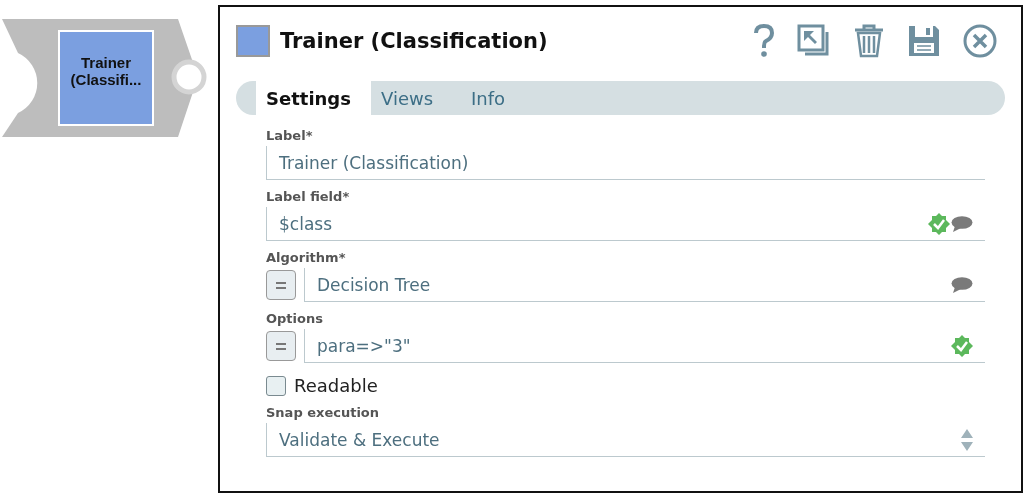  Describe the element at coordinates (625, 224) in the screenshot. I see `input-field: $class` at that location.